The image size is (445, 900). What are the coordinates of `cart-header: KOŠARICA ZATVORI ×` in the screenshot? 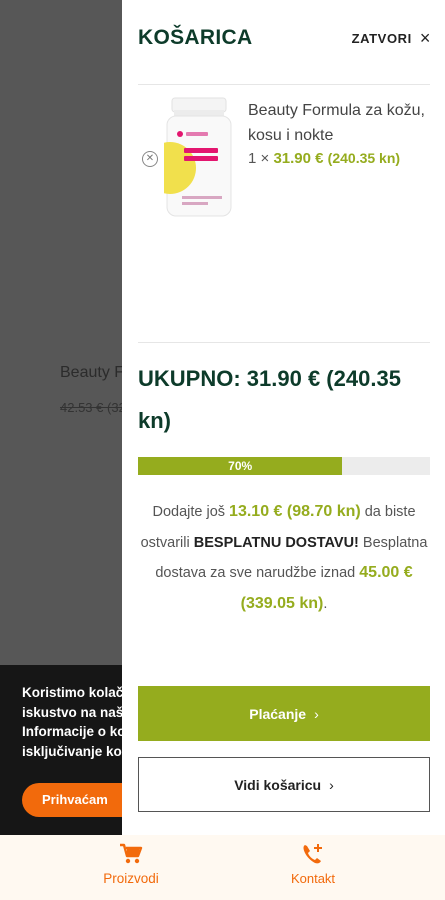 It's located at (283, 42).